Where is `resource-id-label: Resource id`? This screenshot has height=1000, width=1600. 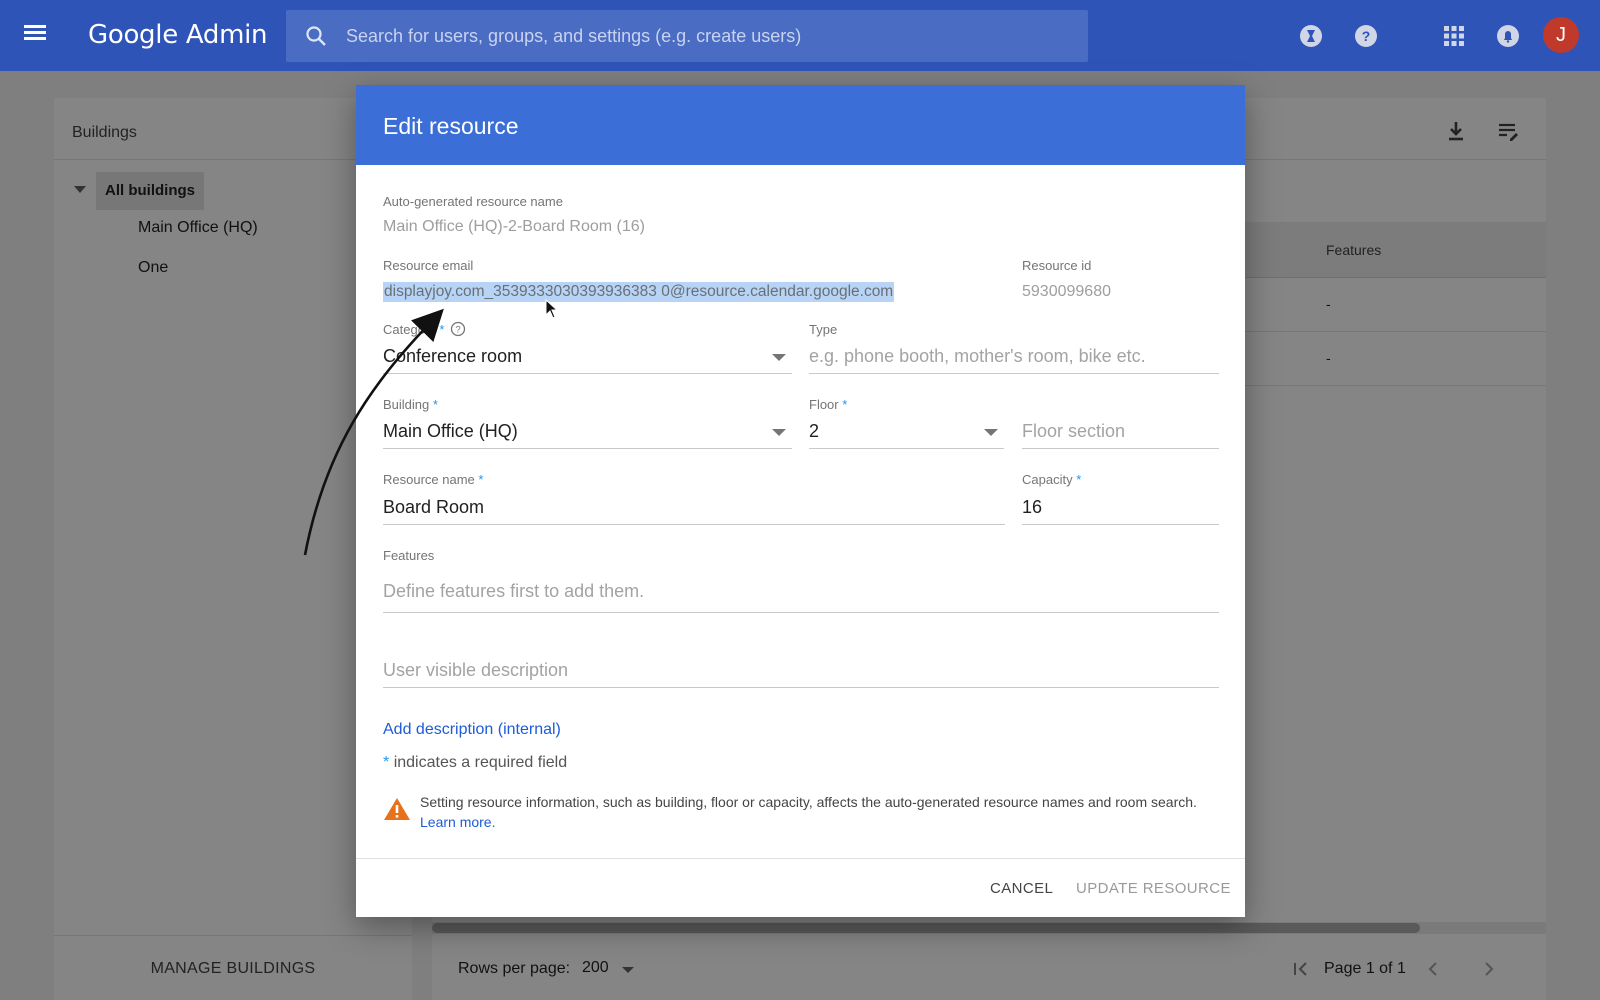 resource-id-label: Resource id is located at coordinates (1057, 265).